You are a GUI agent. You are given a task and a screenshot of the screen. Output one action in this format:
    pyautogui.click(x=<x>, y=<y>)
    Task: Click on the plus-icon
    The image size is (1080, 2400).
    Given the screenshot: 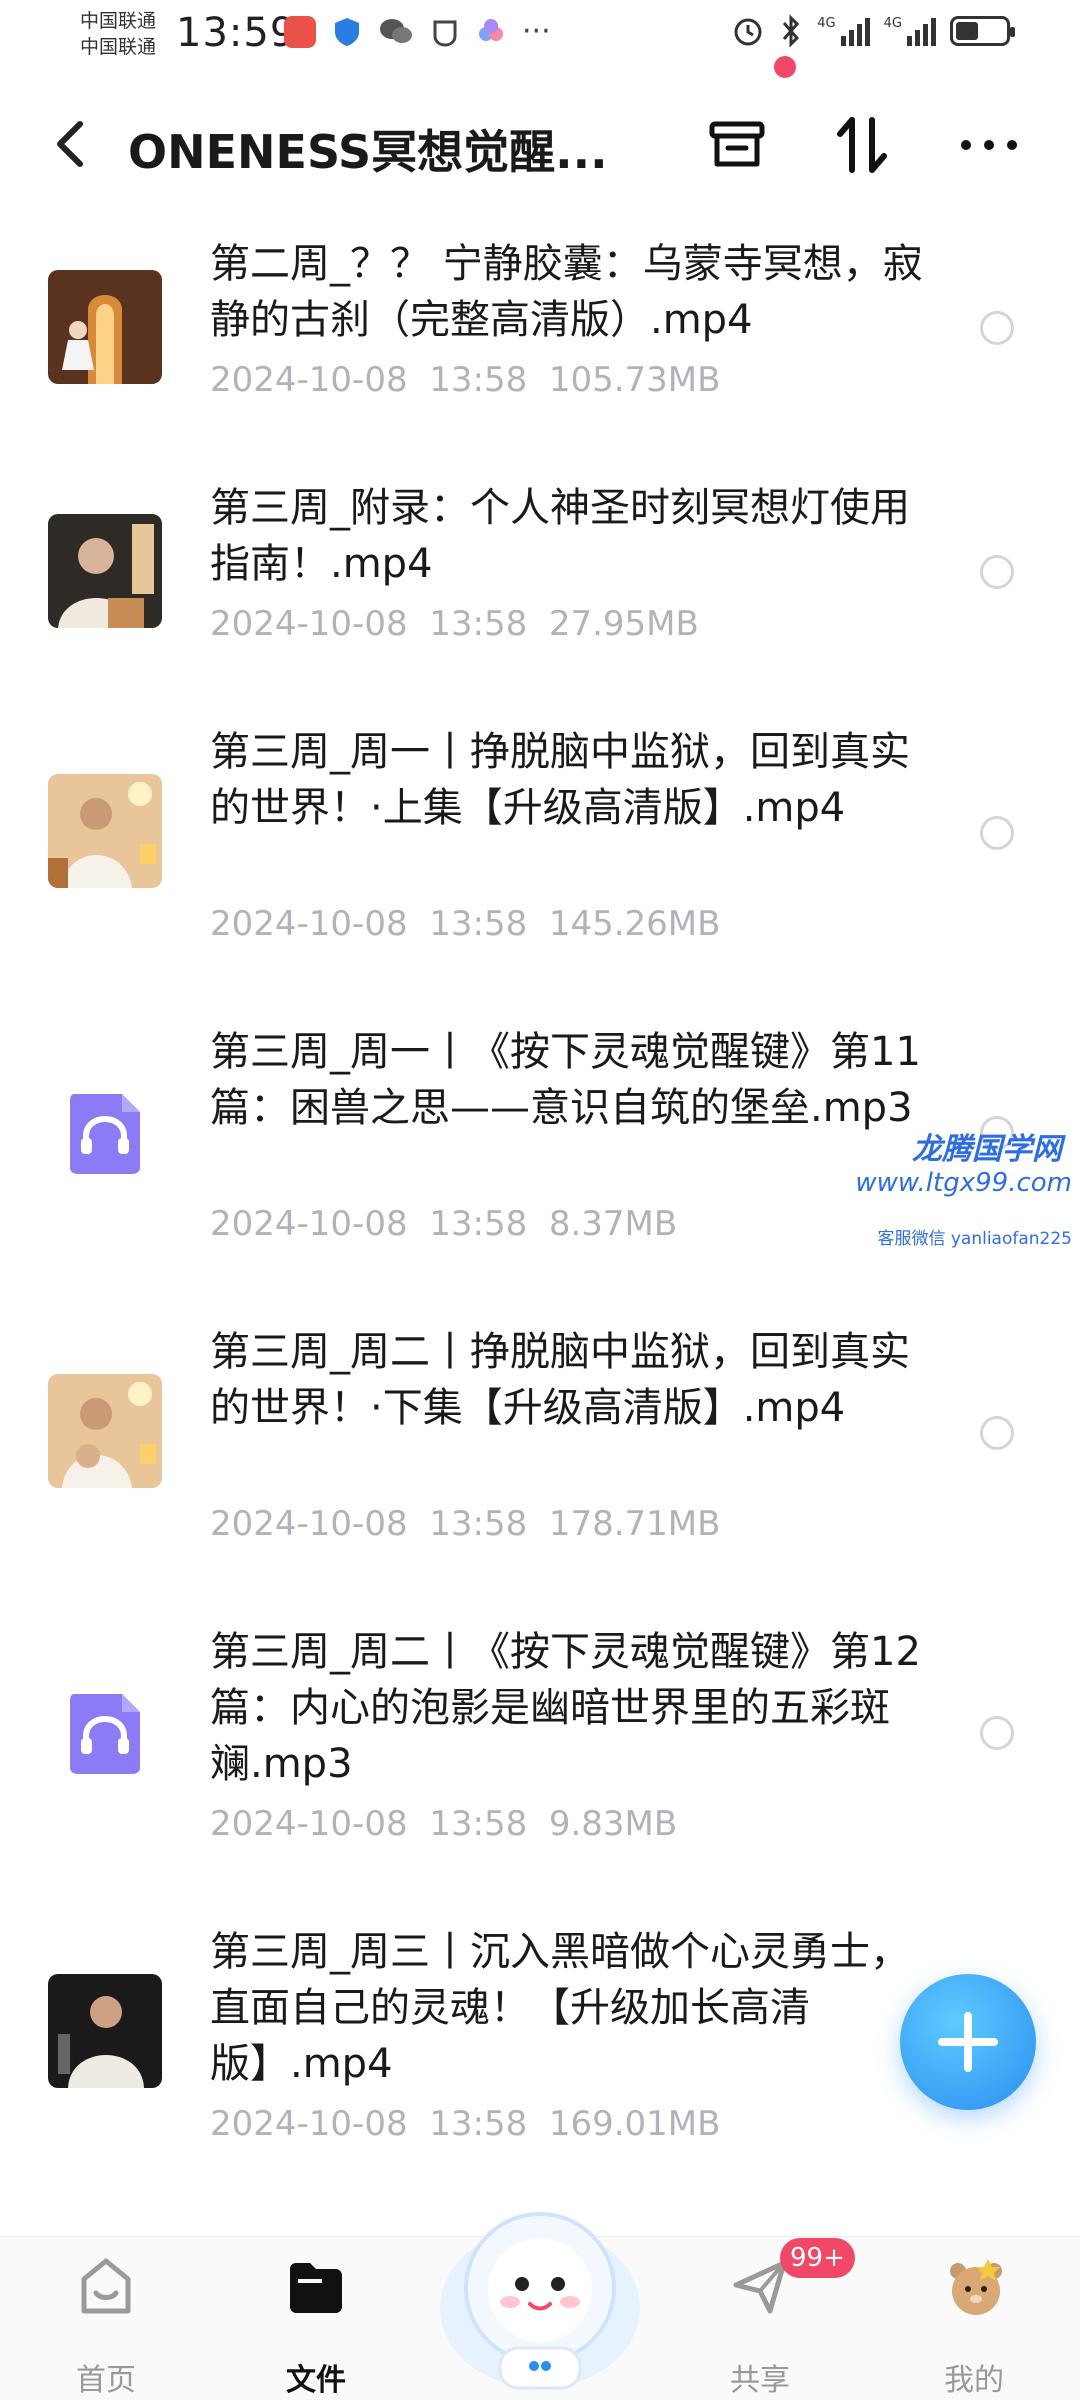 What is the action you would take?
    pyautogui.click(x=968, y=2042)
    